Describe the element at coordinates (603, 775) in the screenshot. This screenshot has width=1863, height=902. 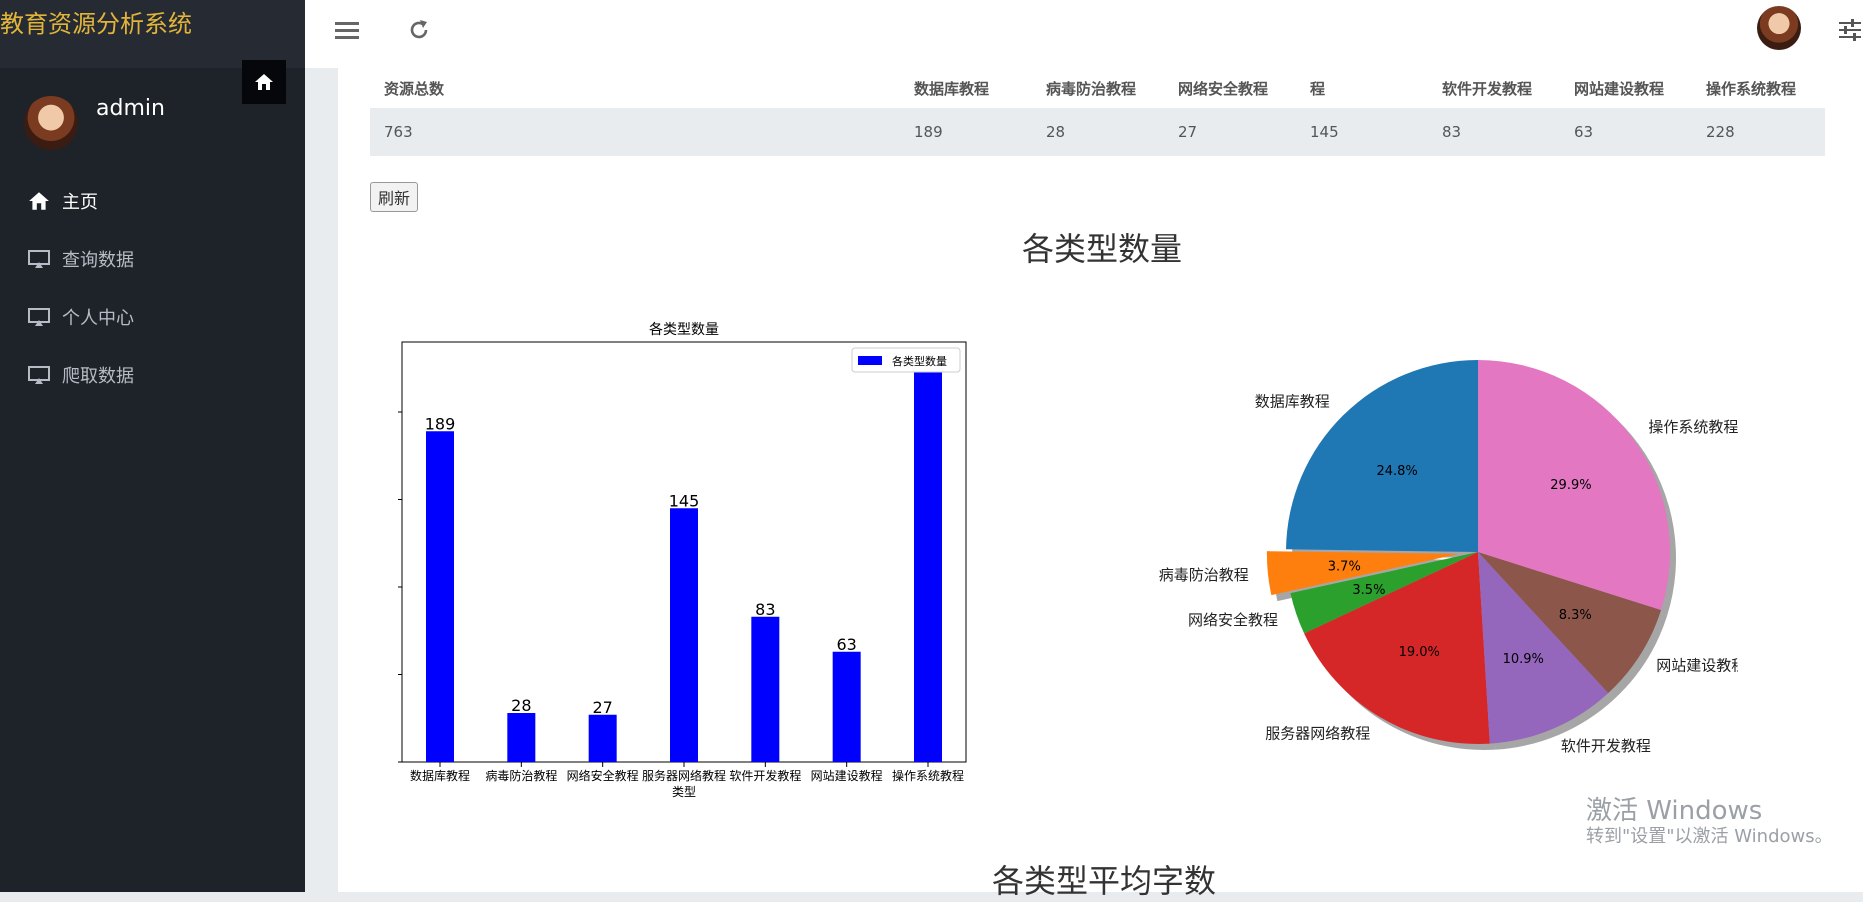
I see `x-tick-label: 网络安全教程` at that location.